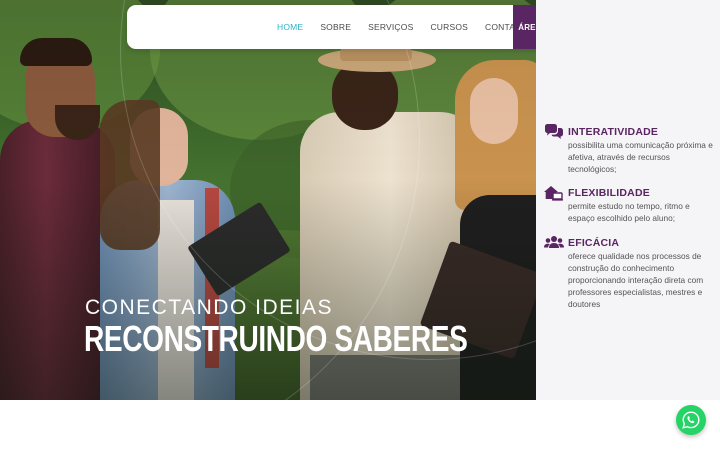 This screenshot has height=450, width=720. Describe the element at coordinates (554, 243) in the screenshot. I see `users-group-icon` at that location.